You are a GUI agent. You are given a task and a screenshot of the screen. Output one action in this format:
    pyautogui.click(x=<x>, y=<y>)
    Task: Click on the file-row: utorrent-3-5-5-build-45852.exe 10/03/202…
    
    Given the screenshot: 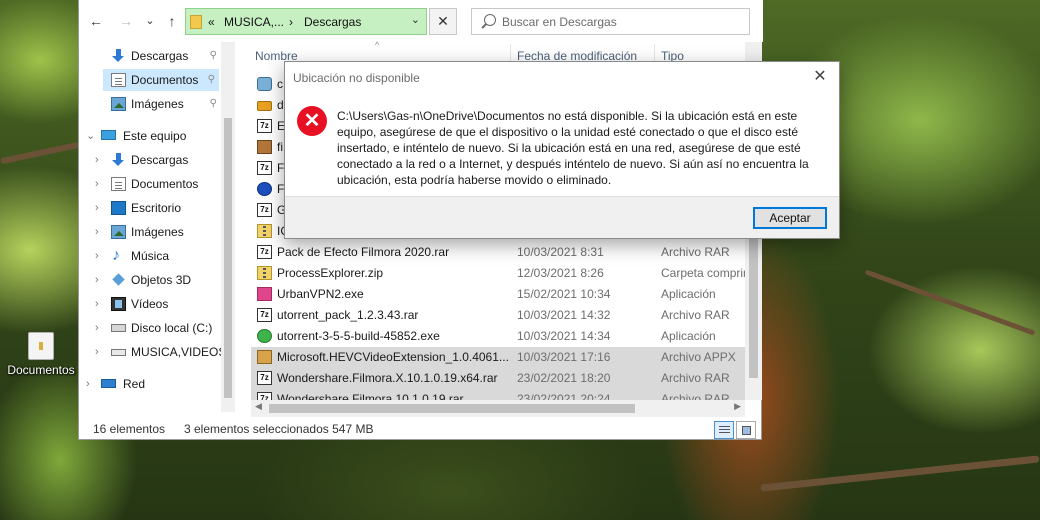 What is the action you would take?
    pyautogui.click(x=498, y=336)
    